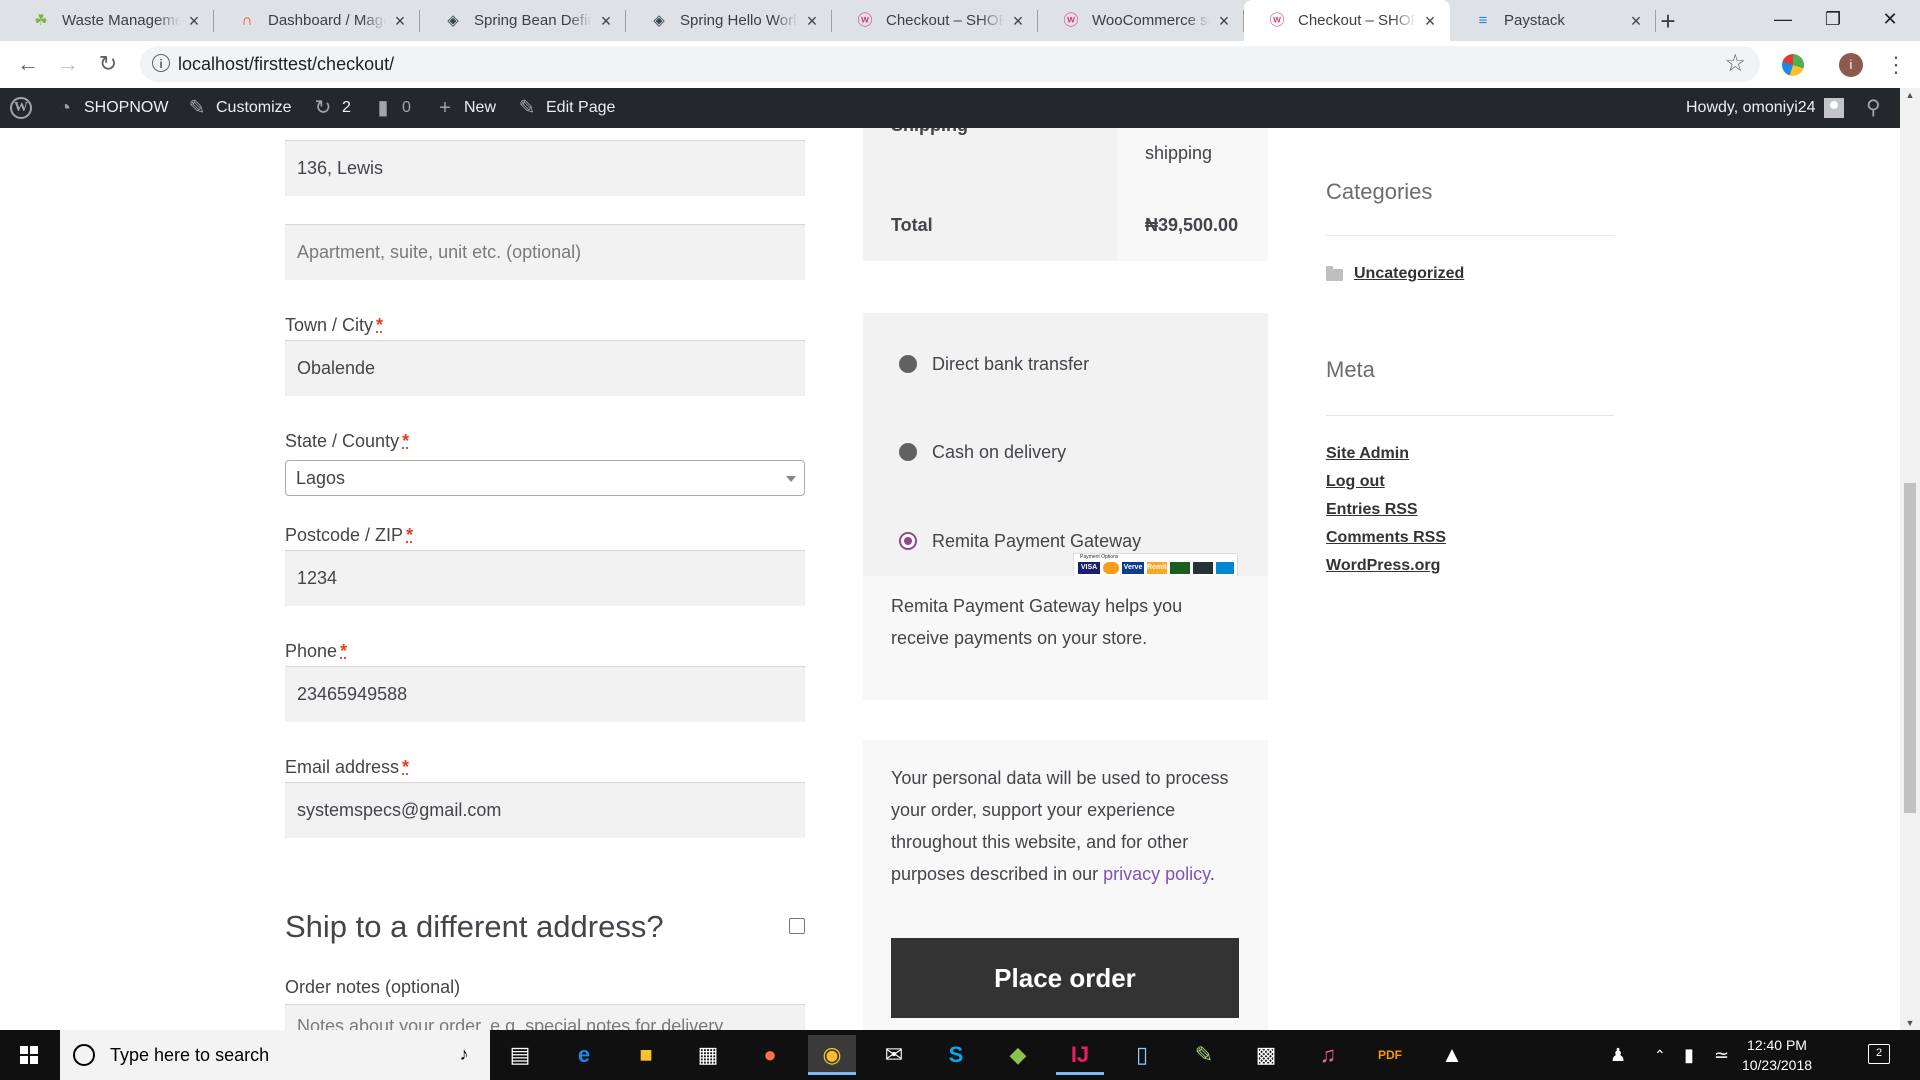  Describe the element at coordinates (1668, 21) in the screenshot. I see `new-tab-button: +` at that location.